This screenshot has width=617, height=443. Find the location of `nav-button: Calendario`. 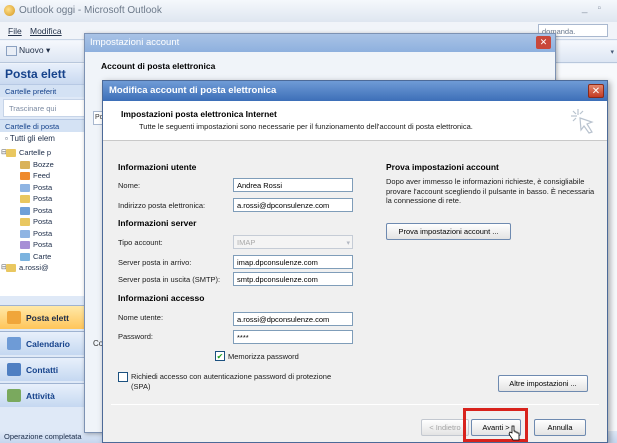

nav-button: Calendario is located at coordinates (46, 343).